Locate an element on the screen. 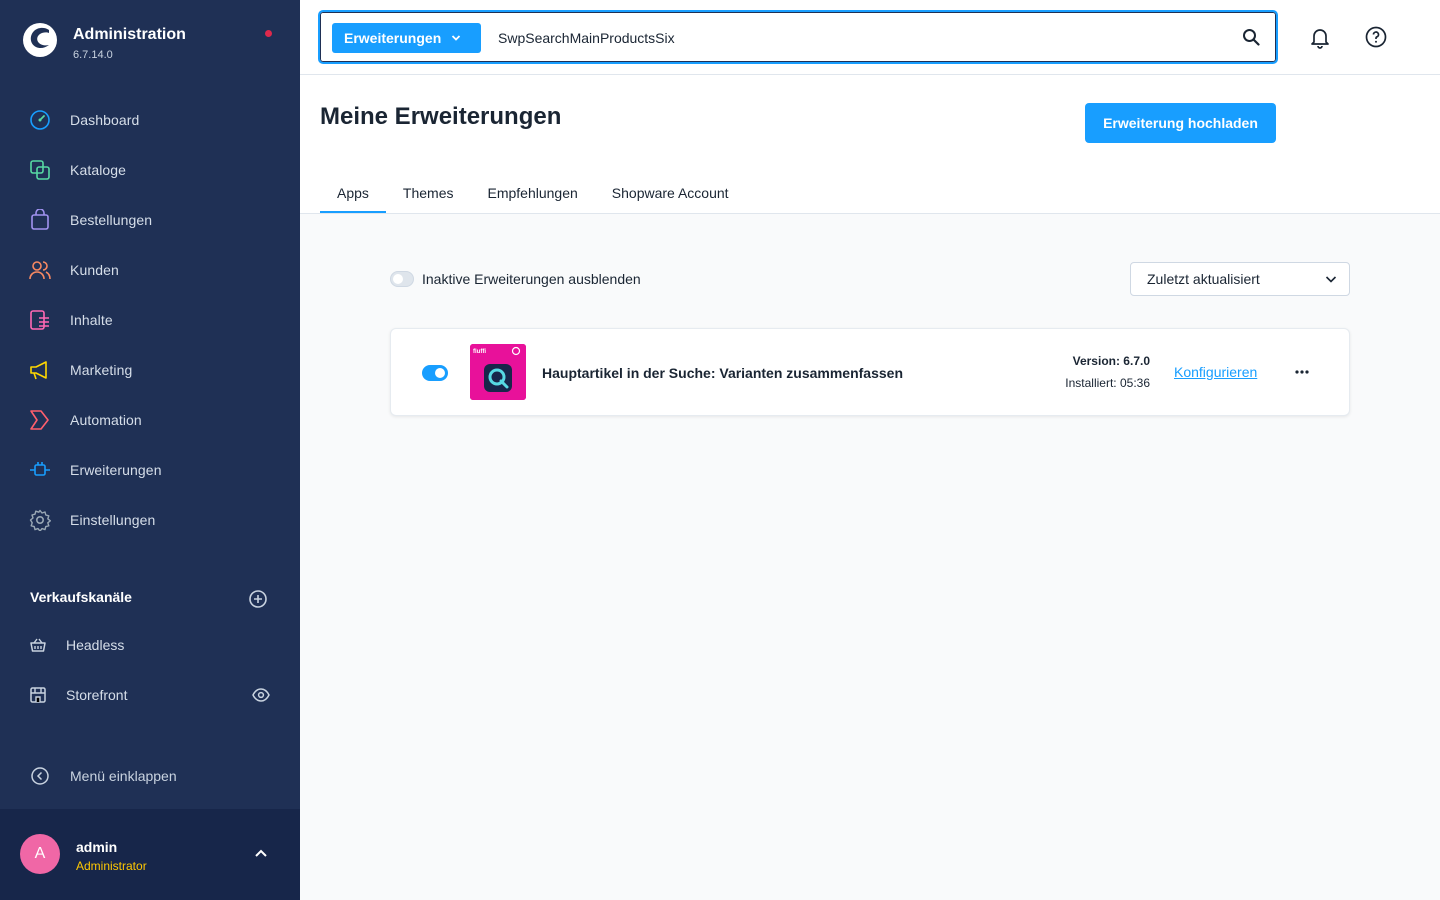  extension-icon: fluffi is located at coordinates (498, 372).